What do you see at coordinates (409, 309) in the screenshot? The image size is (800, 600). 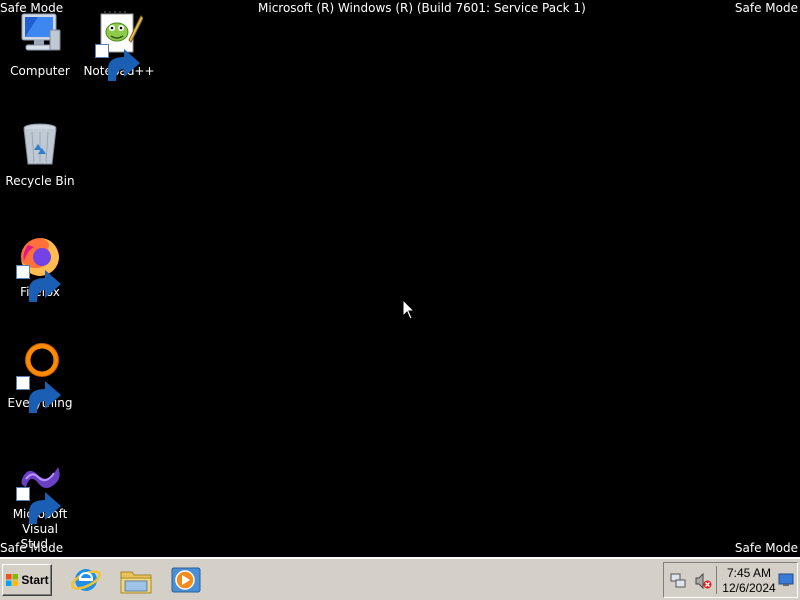 I see `mouse-cursor-icon` at bounding box center [409, 309].